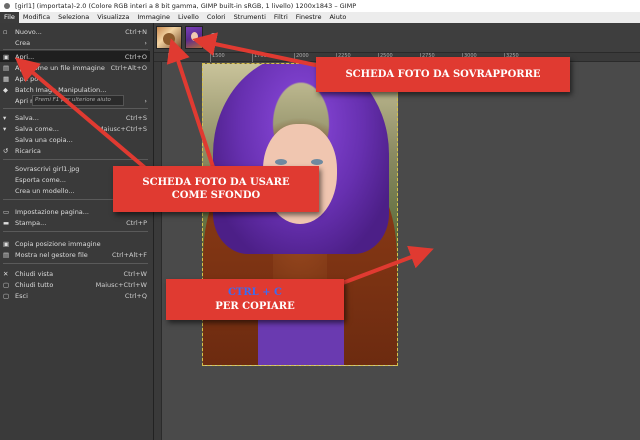 This screenshot has height=440, width=640. What do you see at coordinates (75, 284) in the screenshot?
I see `menu-item-chiudi-tutto: ▢ Chiudi tutto Maiusc+Ctrl+W` at bounding box center [75, 284].